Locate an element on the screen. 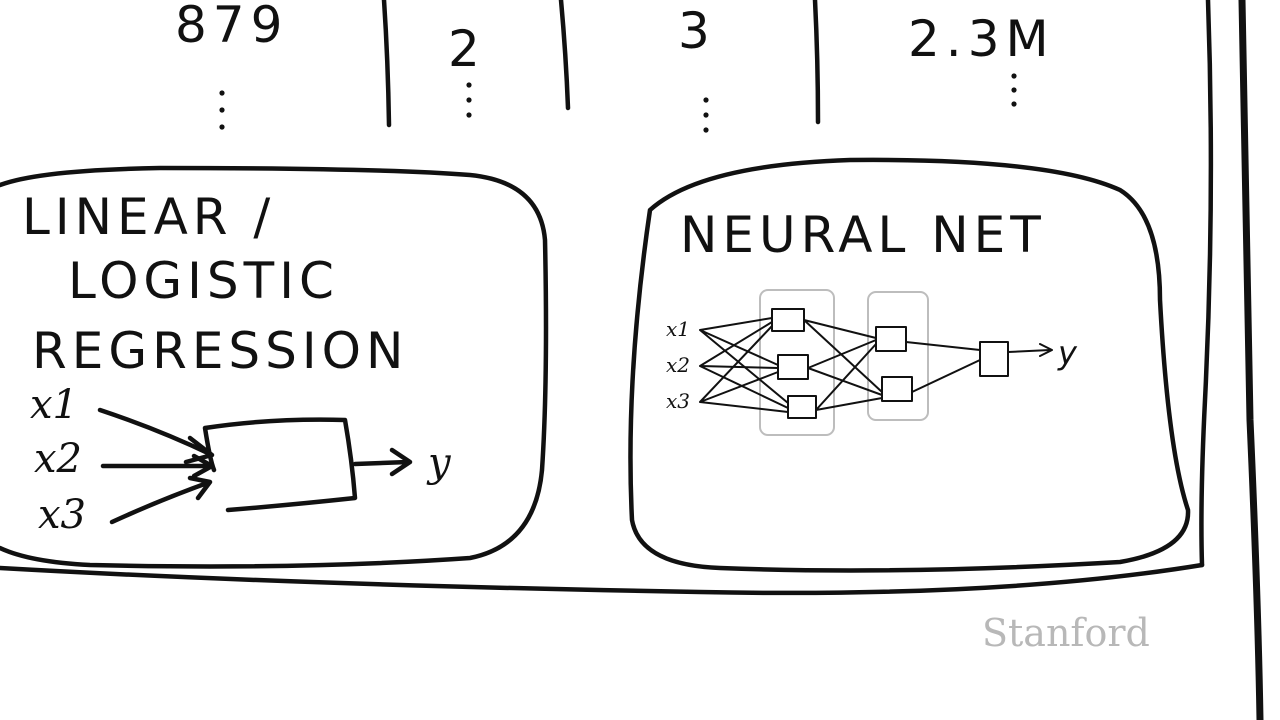  linear-title-line-2: LOGISTIC is located at coordinates (203, 281).